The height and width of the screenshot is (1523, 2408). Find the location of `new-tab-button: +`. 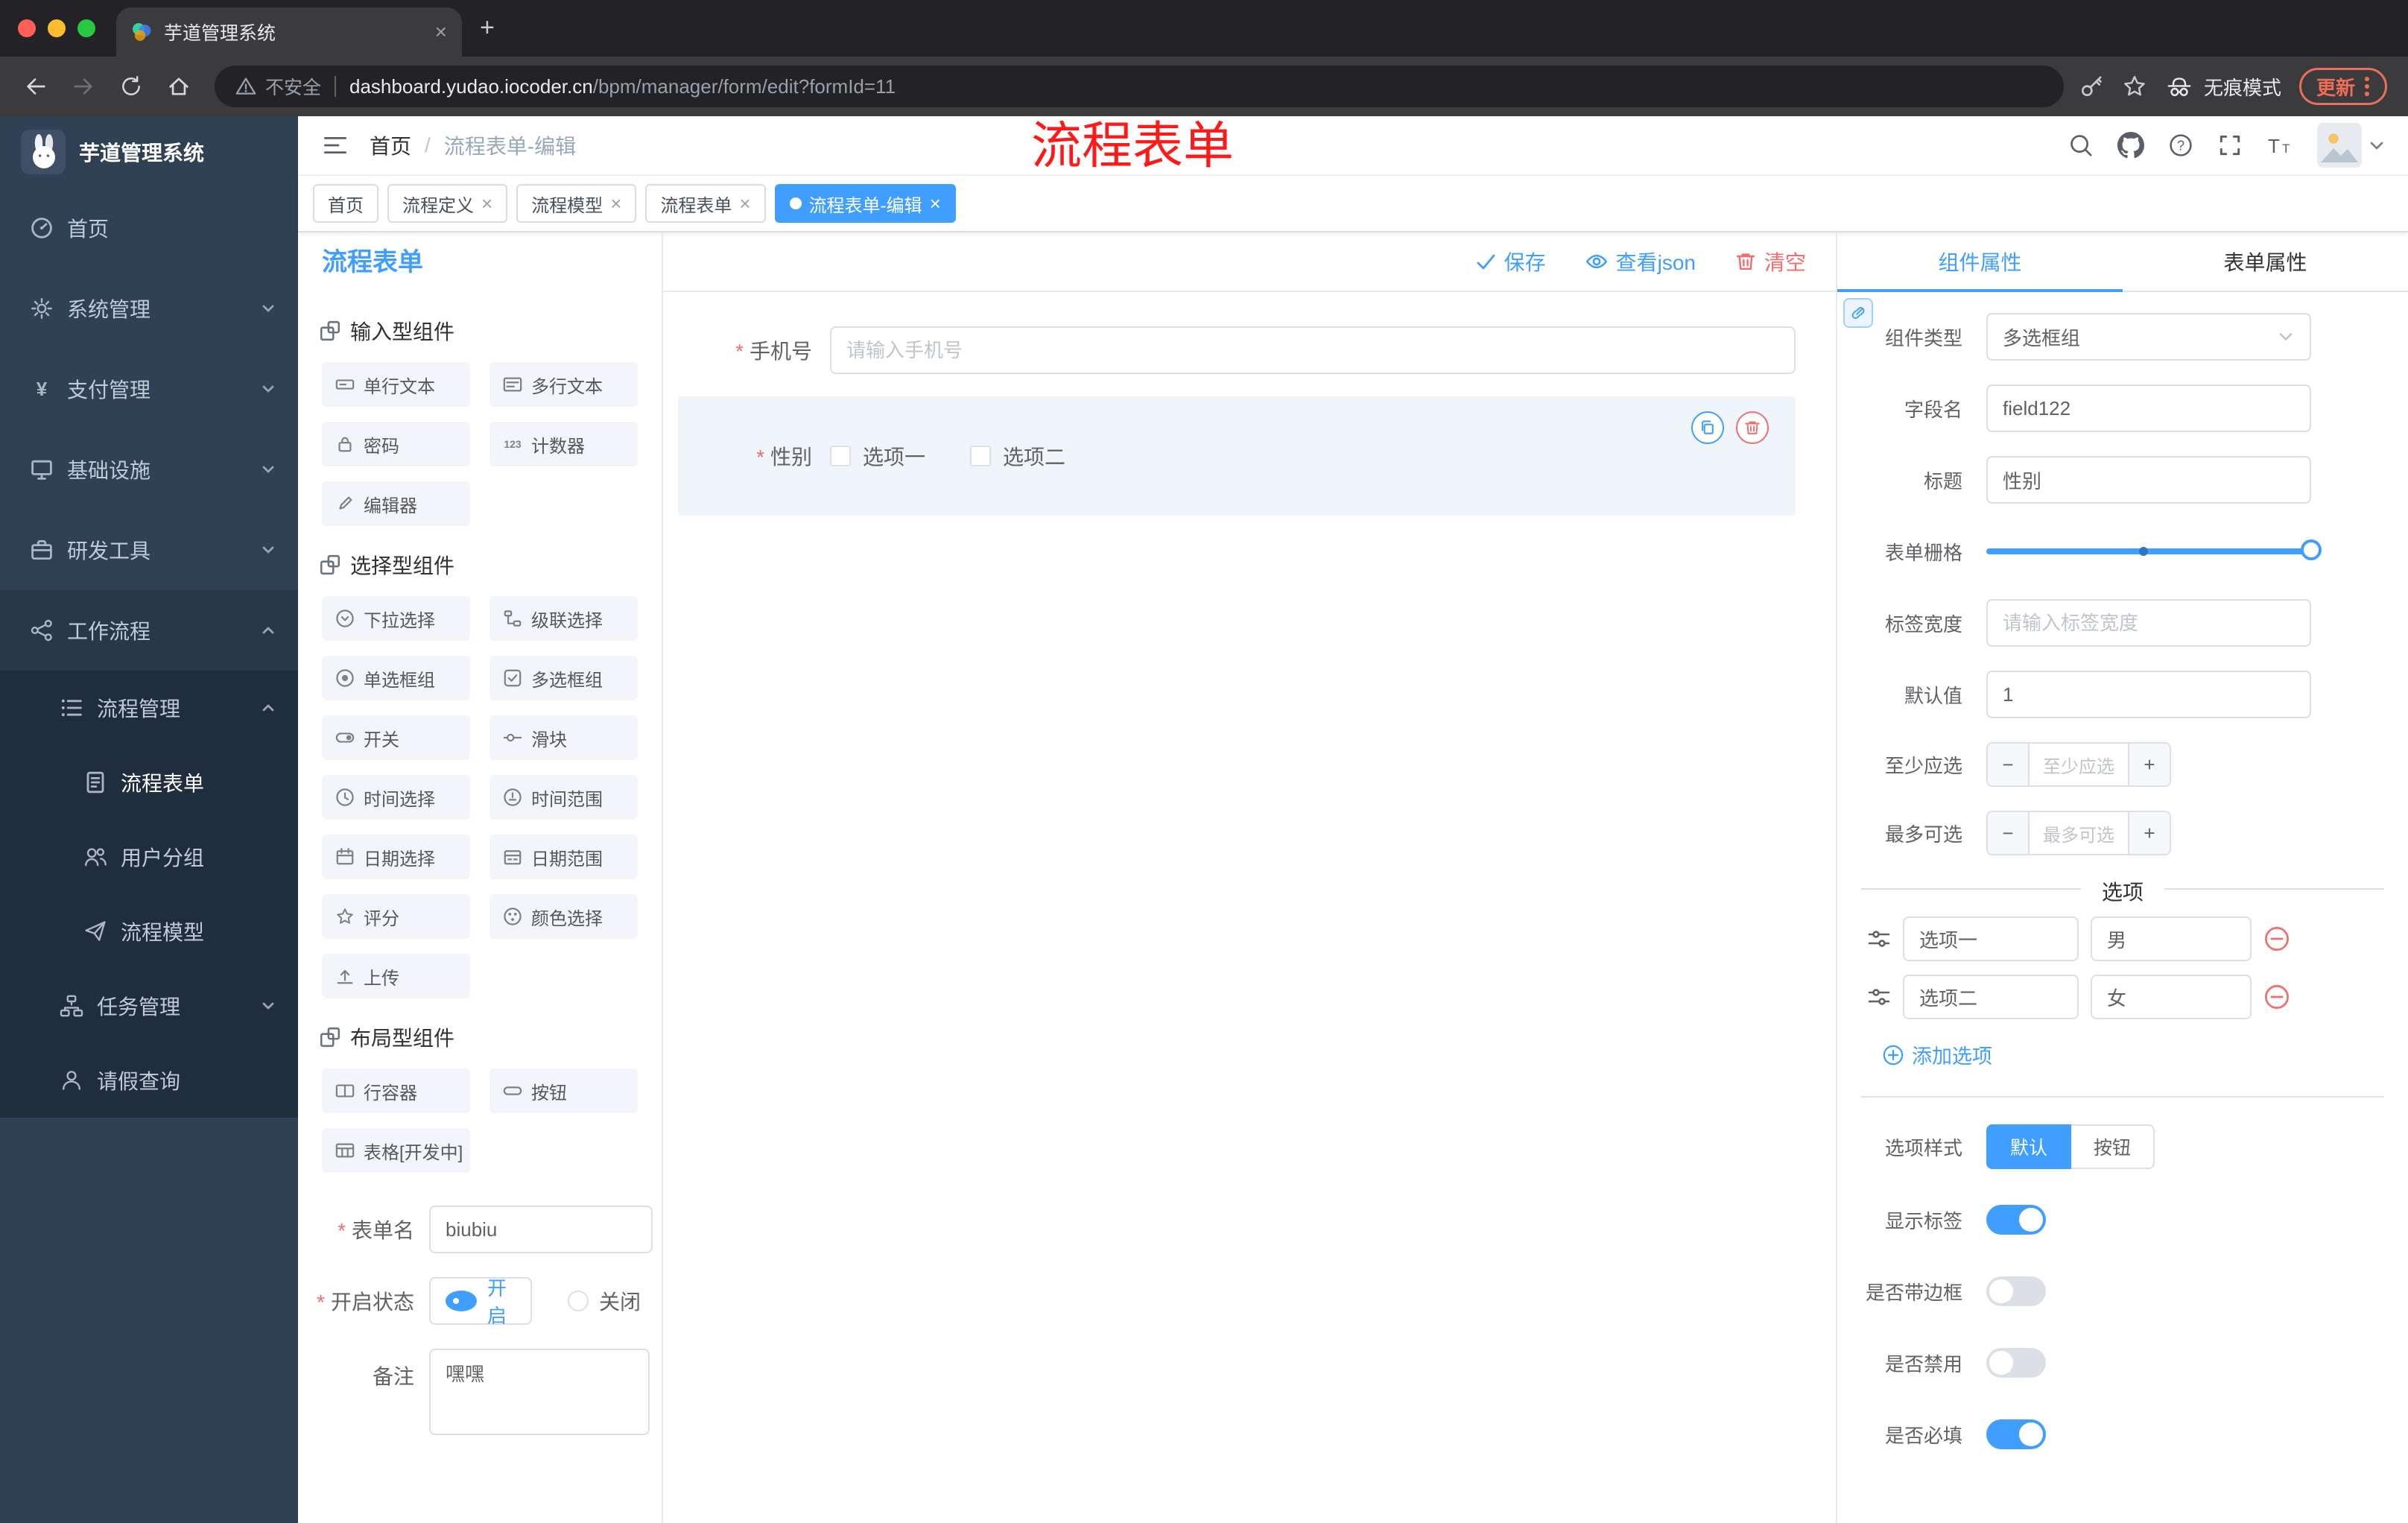

new-tab-button: + is located at coordinates (487, 28).